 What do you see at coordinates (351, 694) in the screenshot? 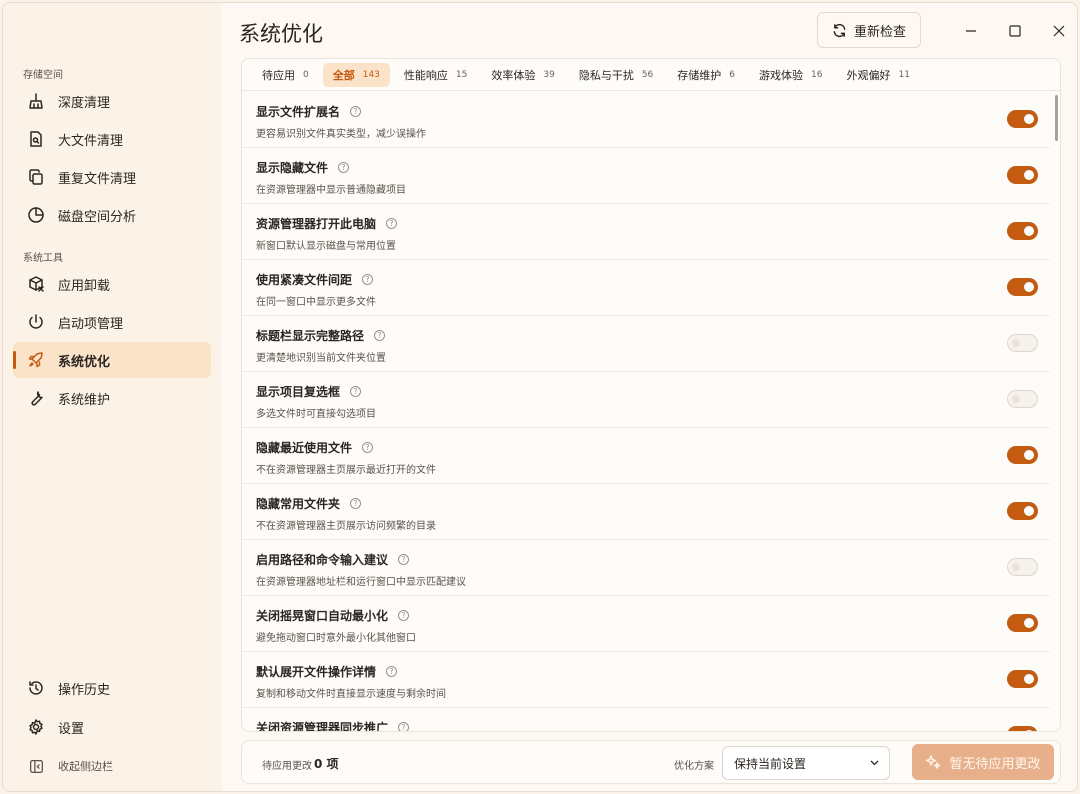
I see `setting-description: 复制和移动文件时直接显示速度与剩余时间` at bounding box center [351, 694].